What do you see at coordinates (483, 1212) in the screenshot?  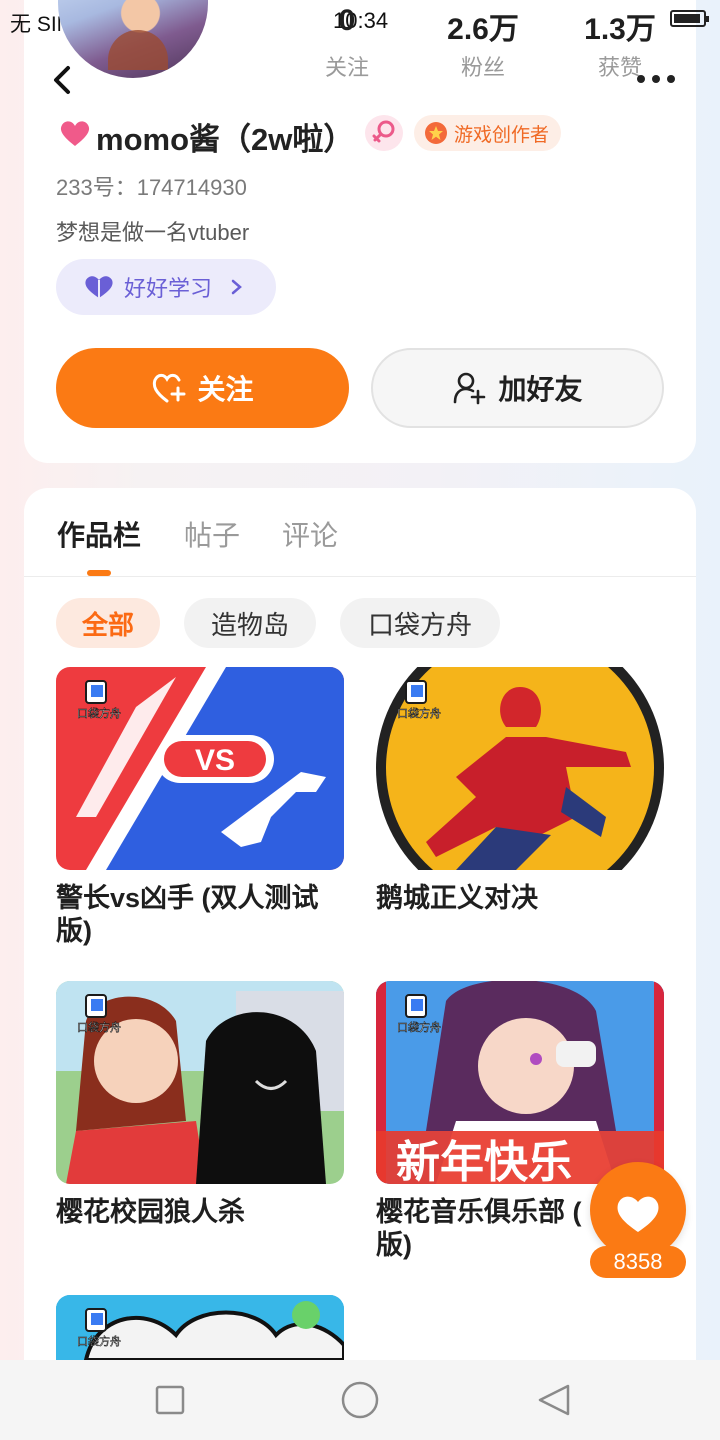 I see `work-title: 樱花音乐俱乐部 (` at bounding box center [483, 1212].